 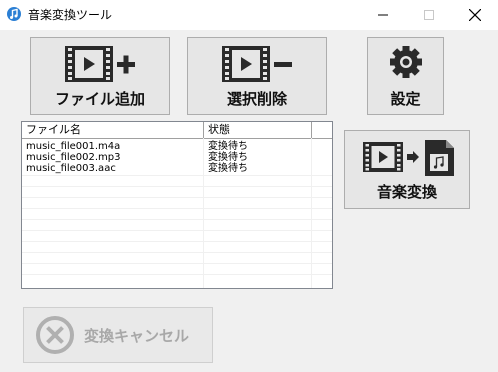 I want to click on remove-selected-button: 選択削除, so click(x=257, y=76).